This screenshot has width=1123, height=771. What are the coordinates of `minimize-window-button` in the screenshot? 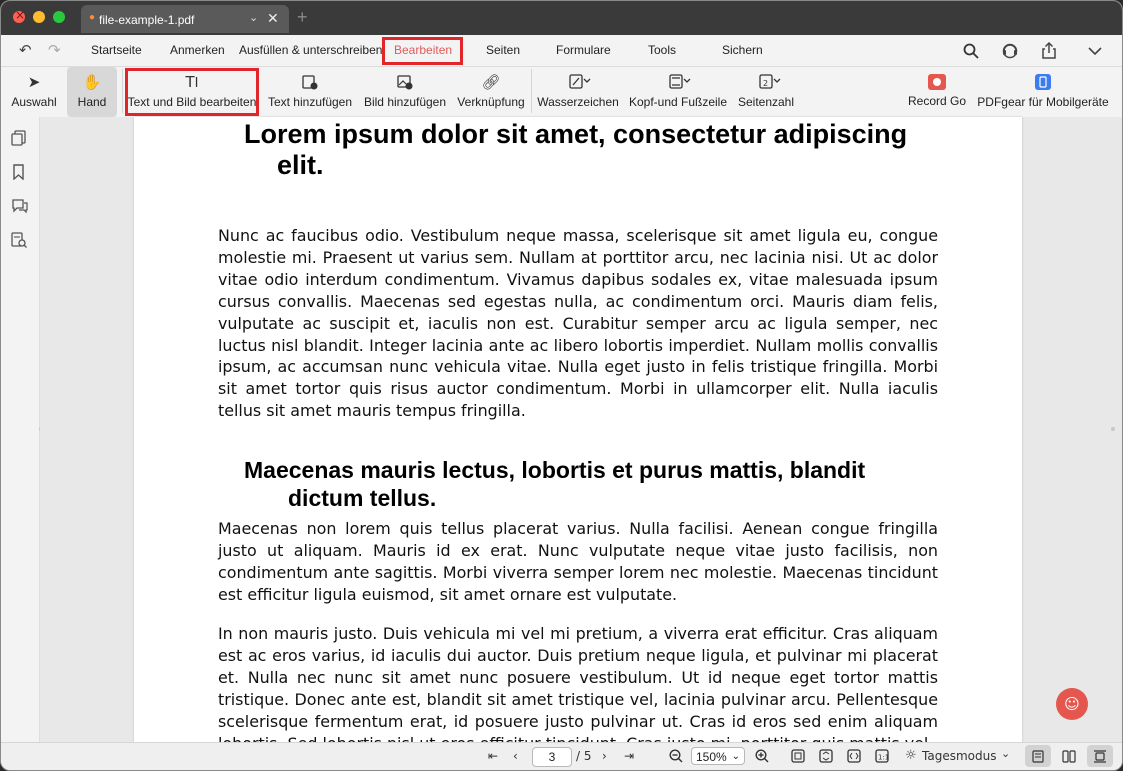 It's located at (39, 17).